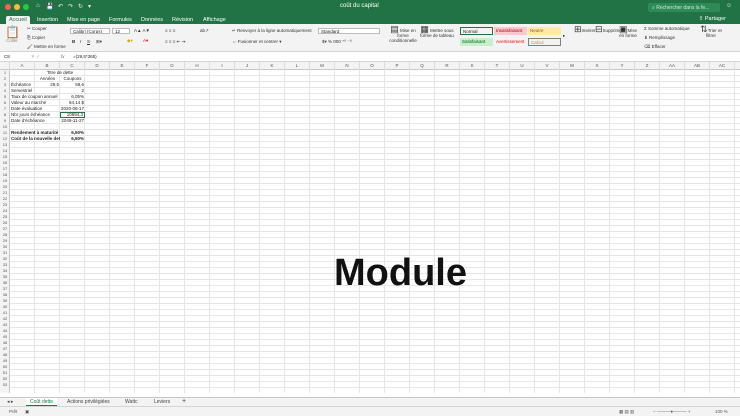  I want to click on undo-icon: ↶, so click(60, 6).